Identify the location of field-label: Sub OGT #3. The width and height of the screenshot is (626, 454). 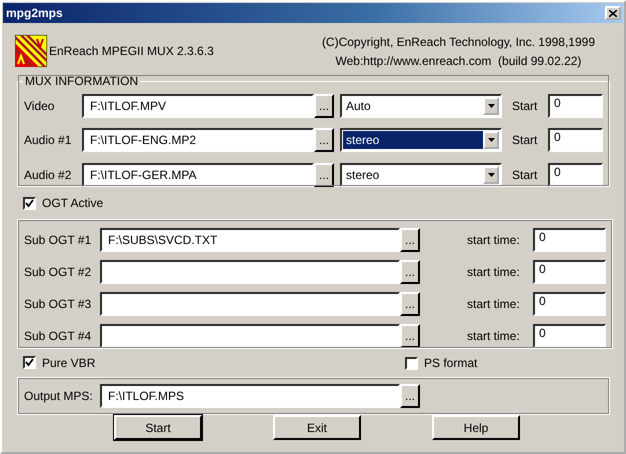
(58, 304).